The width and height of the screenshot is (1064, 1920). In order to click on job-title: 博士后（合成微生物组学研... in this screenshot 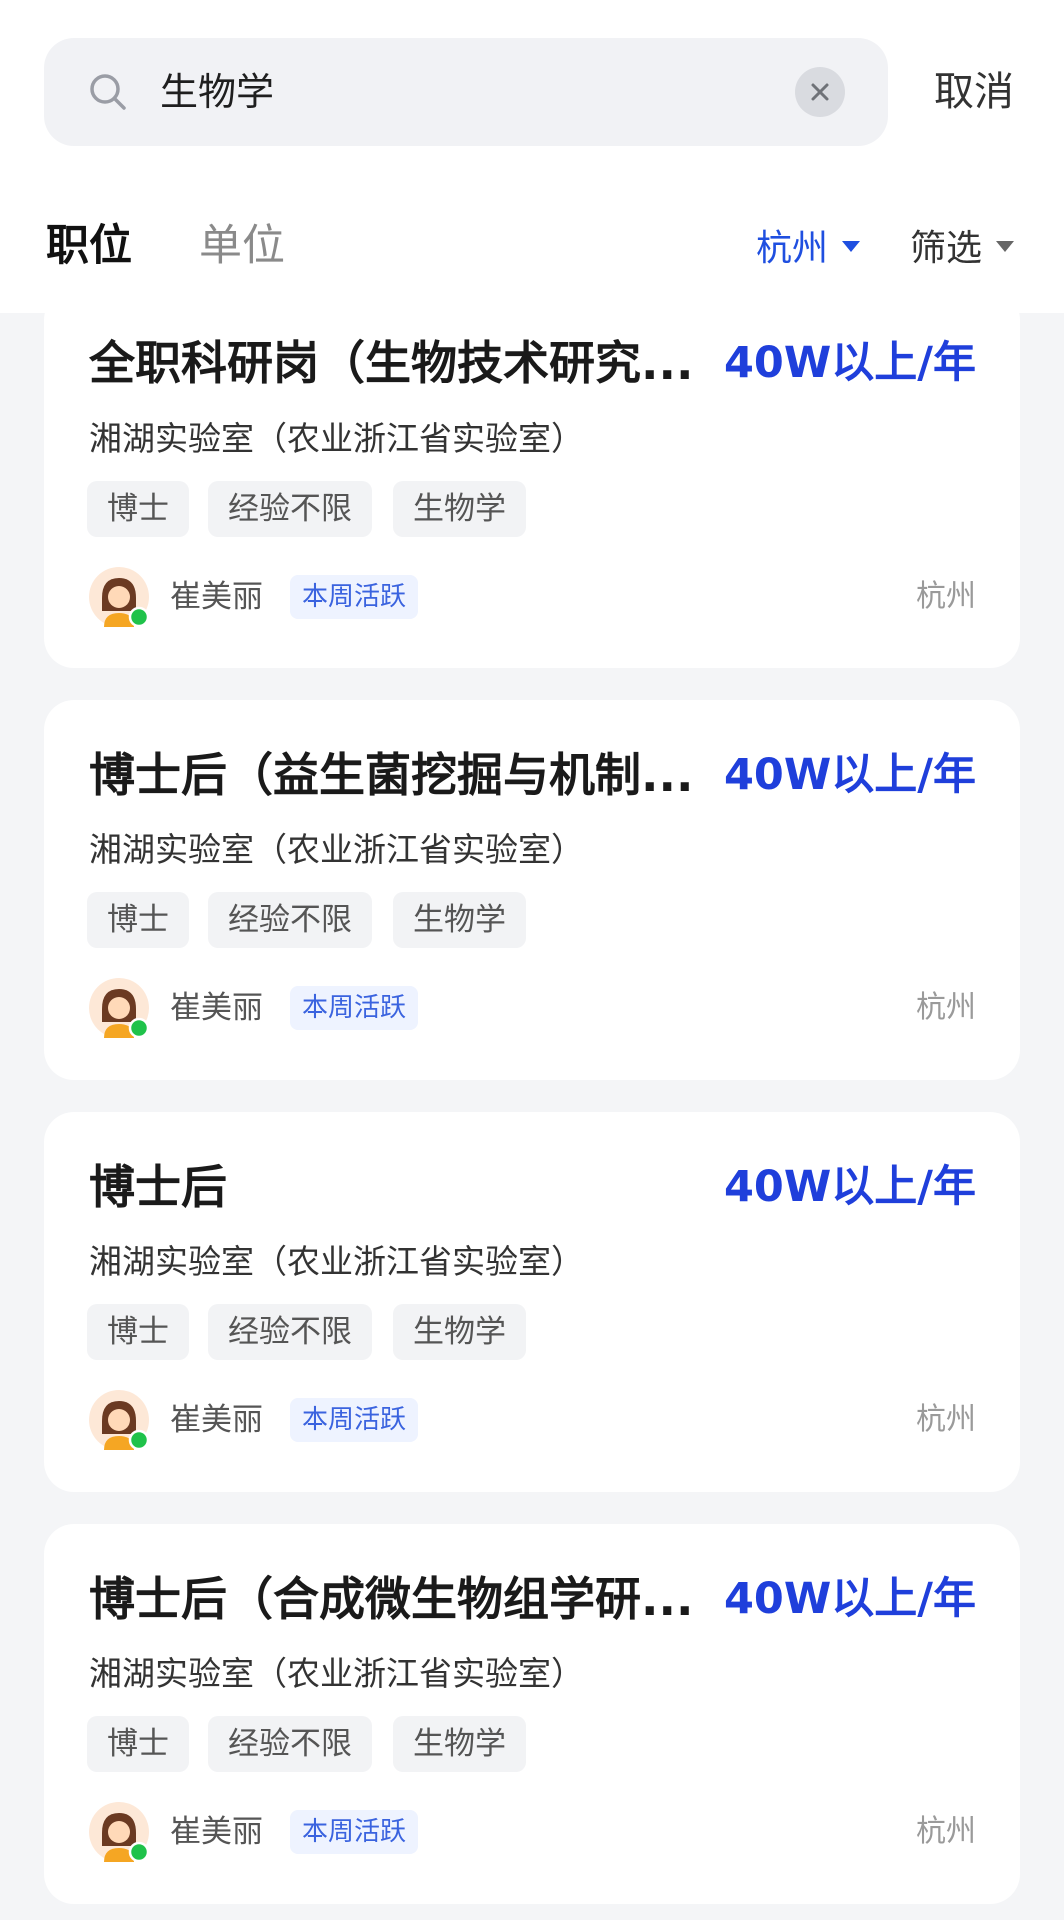, I will do `click(391, 1599)`.